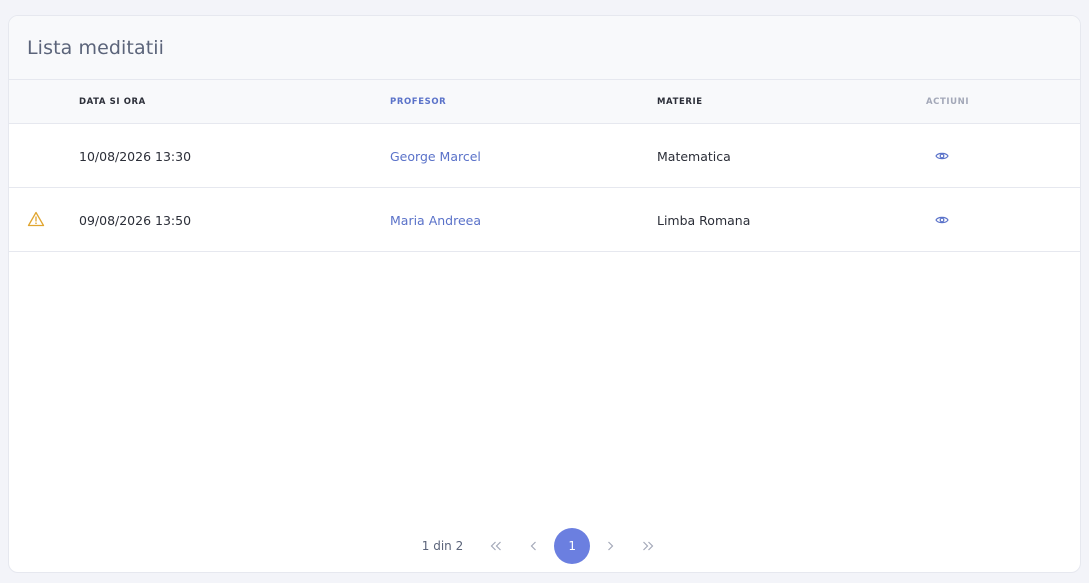  What do you see at coordinates (135, 220) in the screenshot?
I see `row-date: 09/08/2026 13:50` at bounding box center [135, 220].